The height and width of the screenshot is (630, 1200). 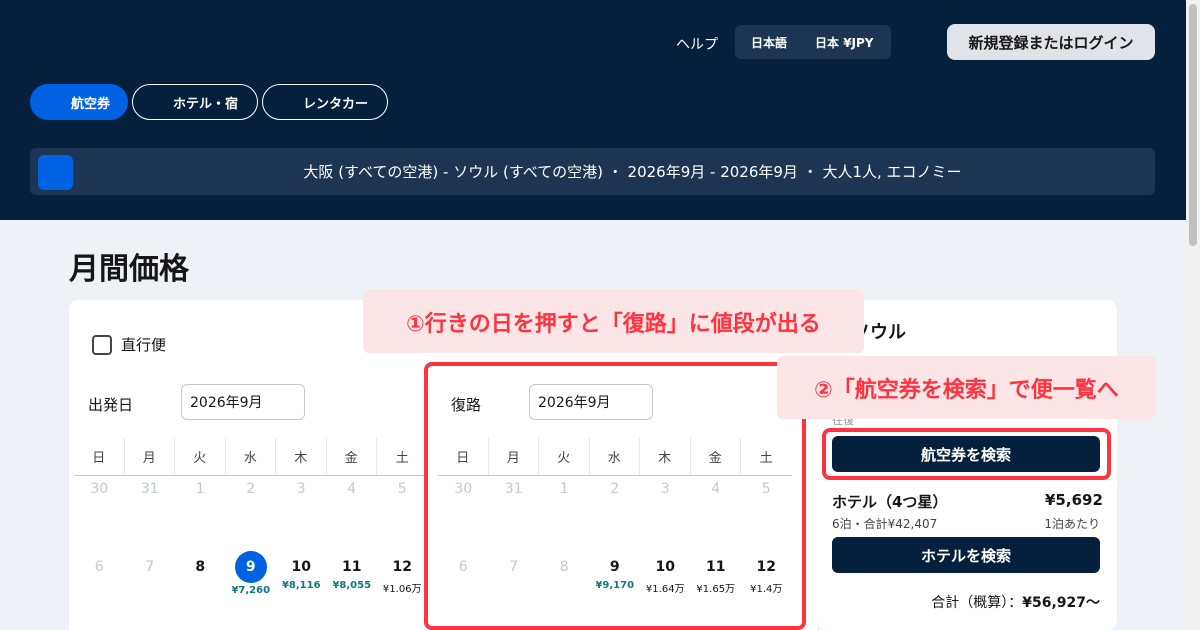 I want to click on calendar-day: 9 ¥7,260, so click(x=251, y=565).